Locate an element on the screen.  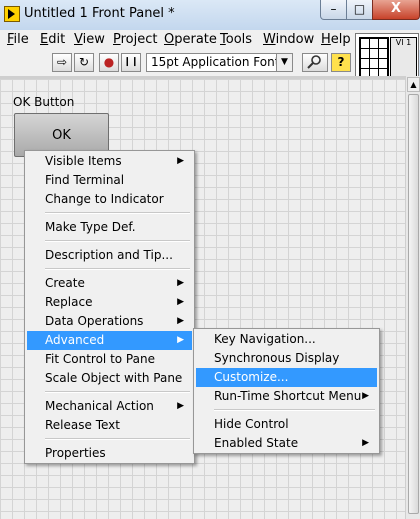
scroll-up-icon: ▲ is located at coordinates (413, 84).